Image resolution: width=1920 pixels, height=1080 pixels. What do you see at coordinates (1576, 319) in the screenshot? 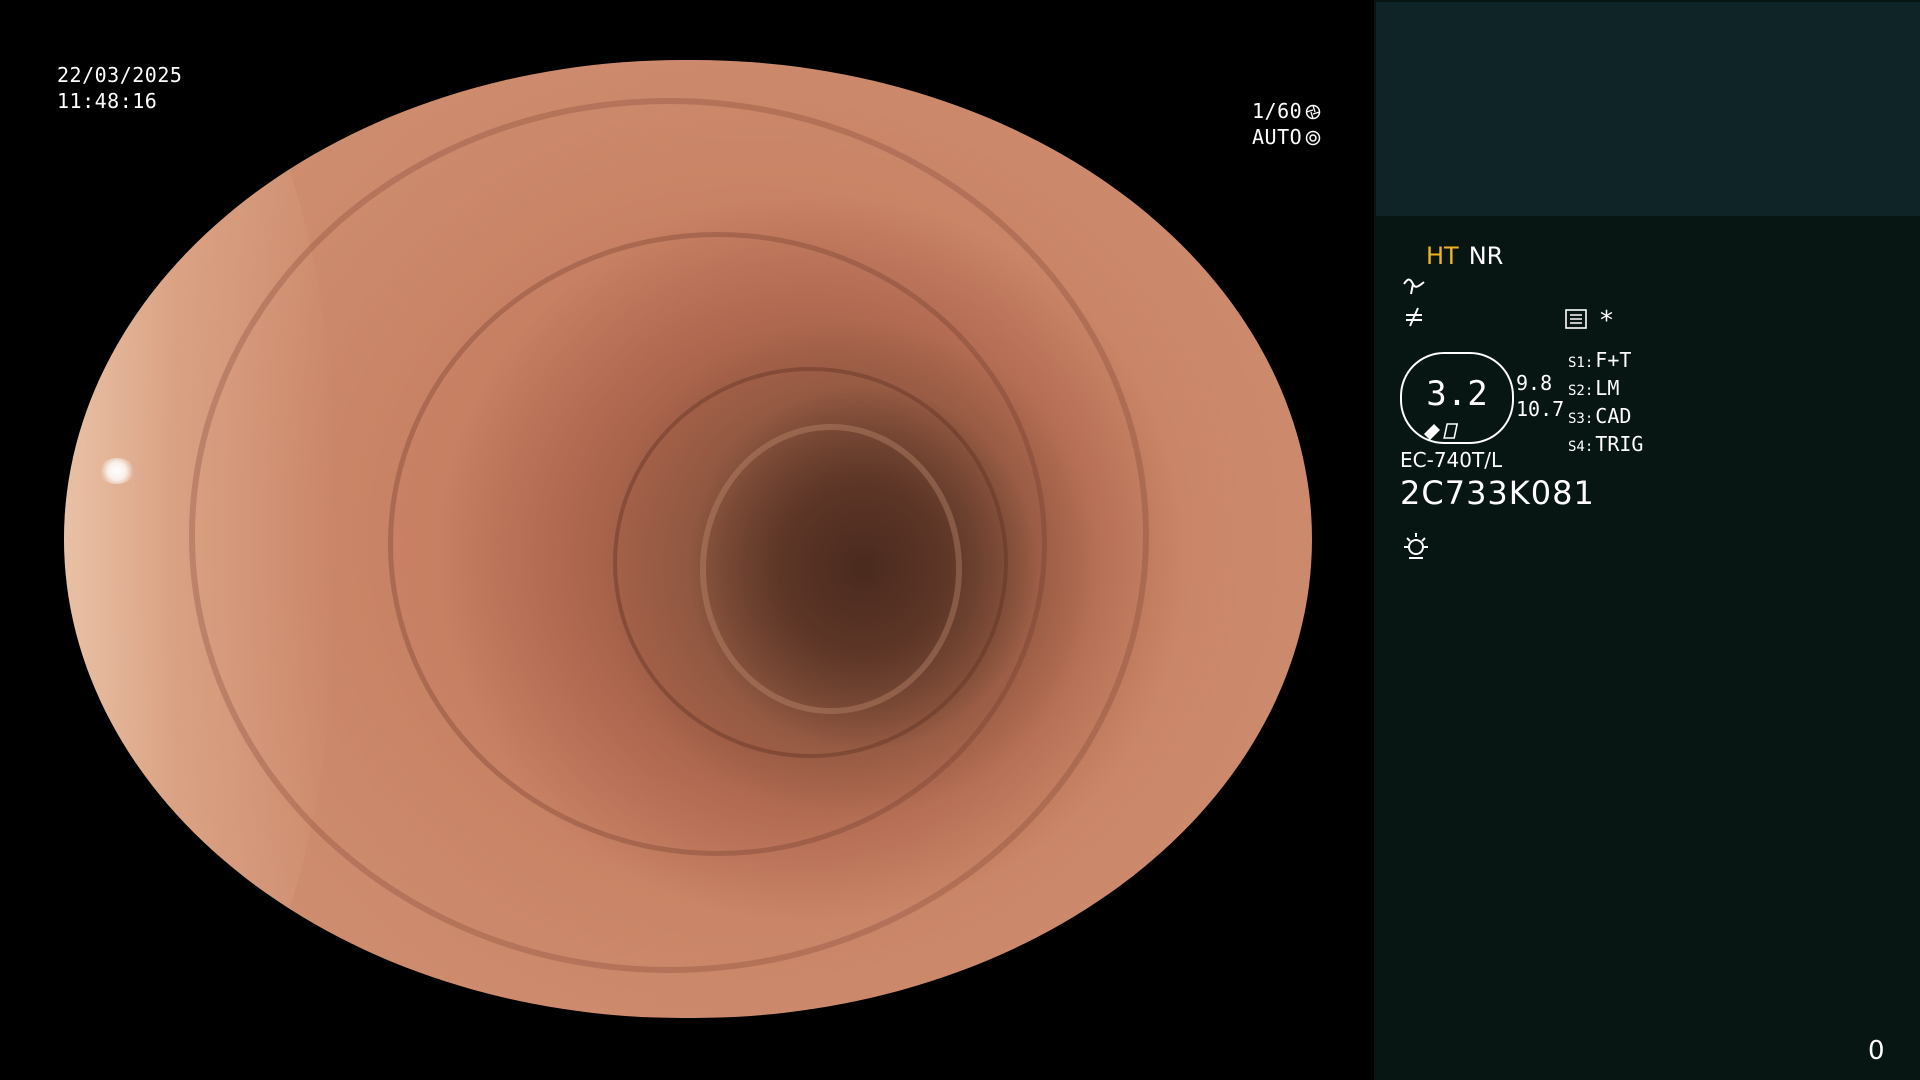
I see `settings-list-icon` at bounding box center [1576, 319].